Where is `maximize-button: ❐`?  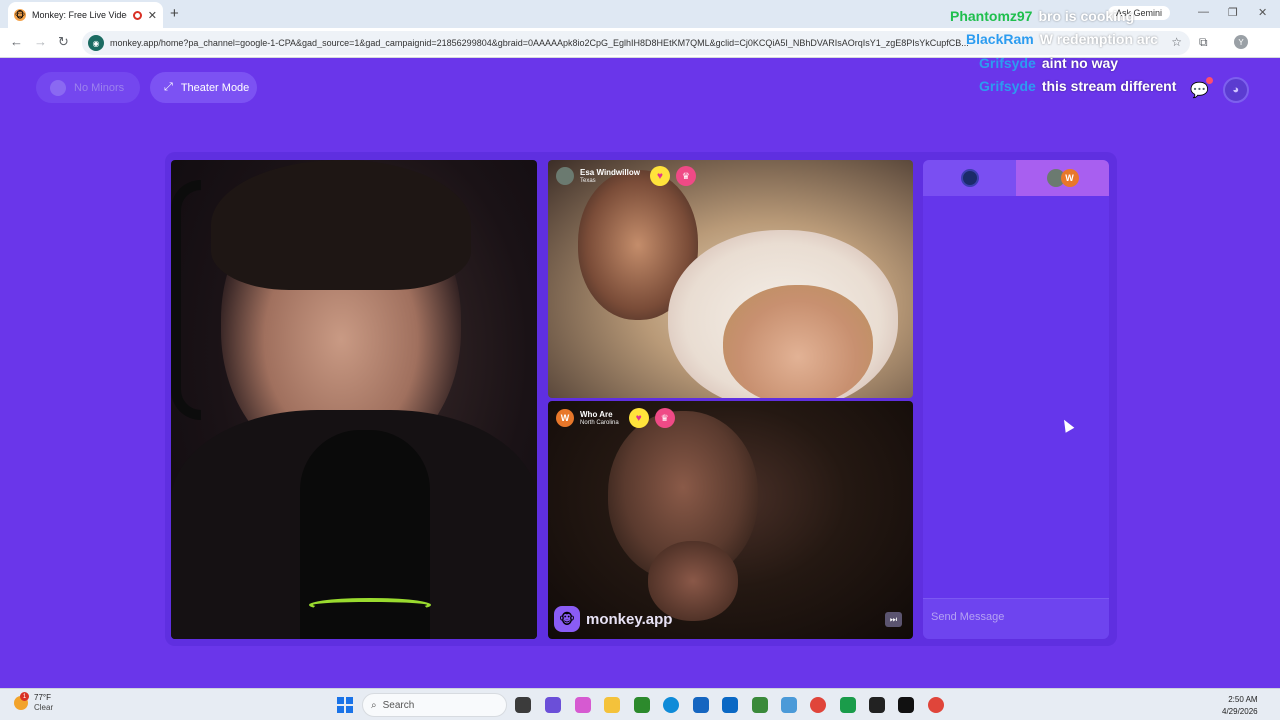 maximize-button: ❐ is located at coordinates (1233, 12).